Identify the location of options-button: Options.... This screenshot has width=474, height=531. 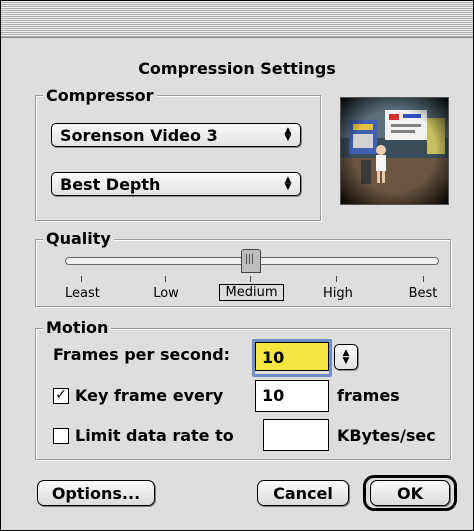
(96, 493).